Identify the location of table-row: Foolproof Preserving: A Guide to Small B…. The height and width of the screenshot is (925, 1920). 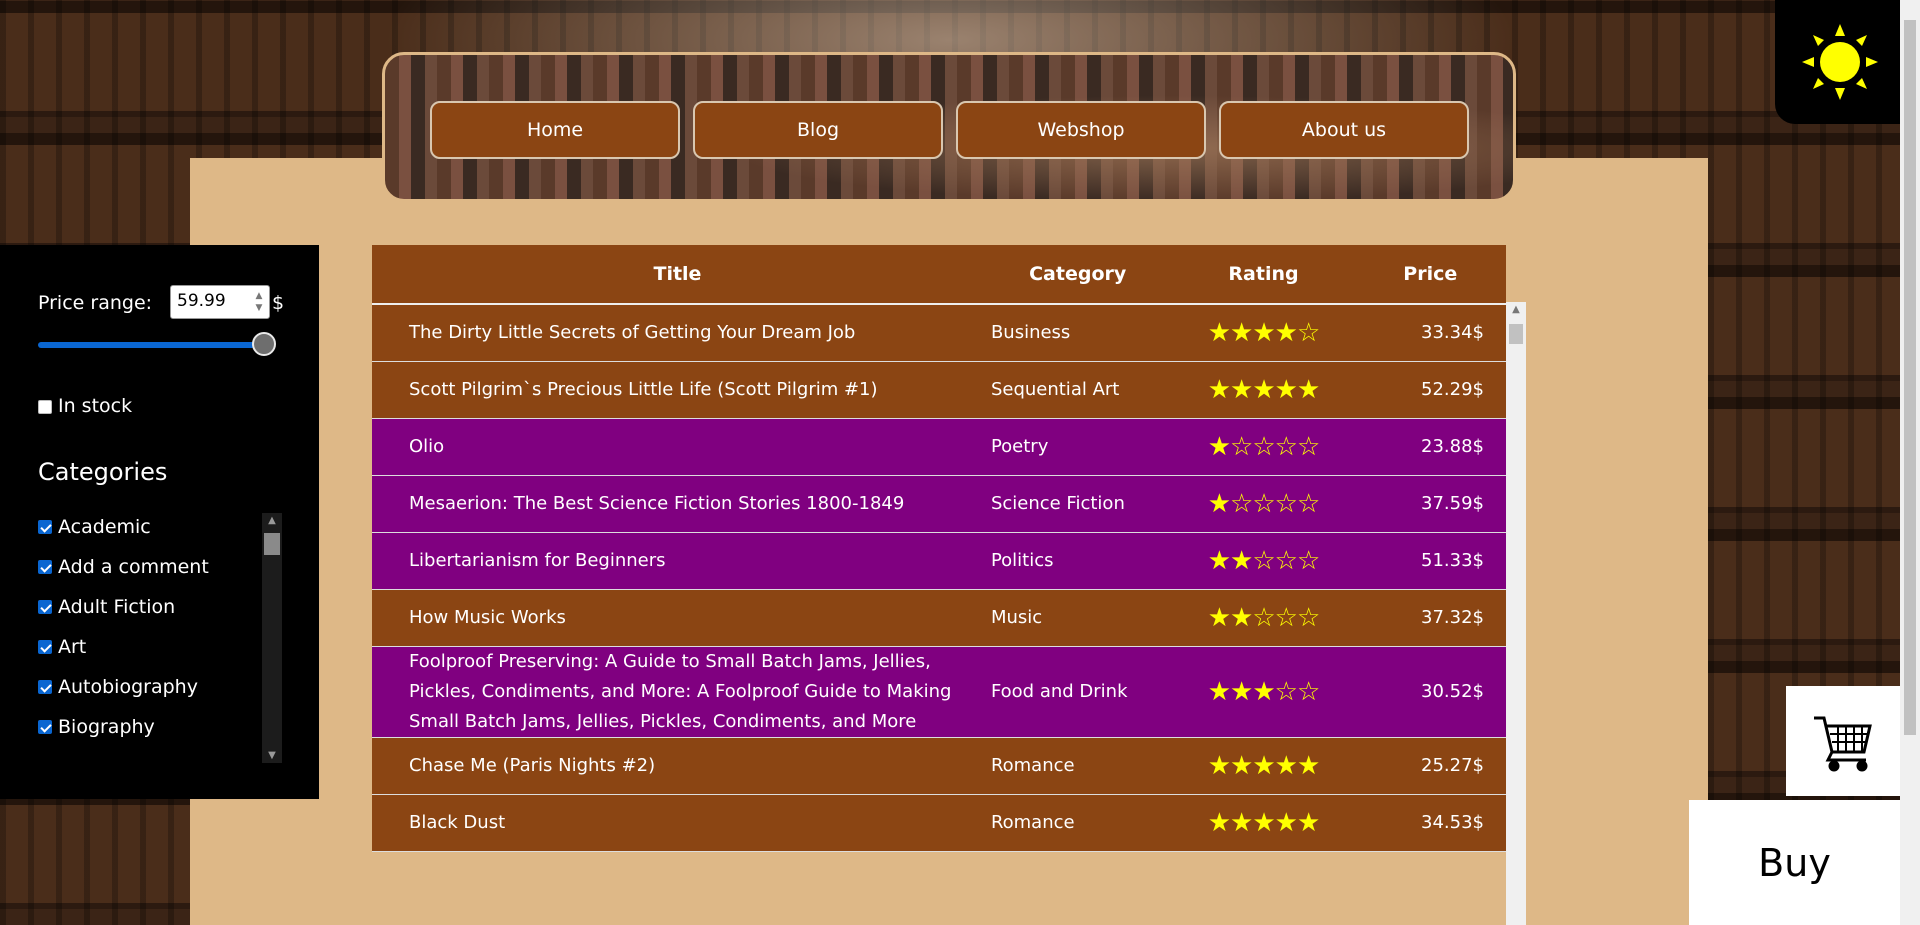
(939, 692).